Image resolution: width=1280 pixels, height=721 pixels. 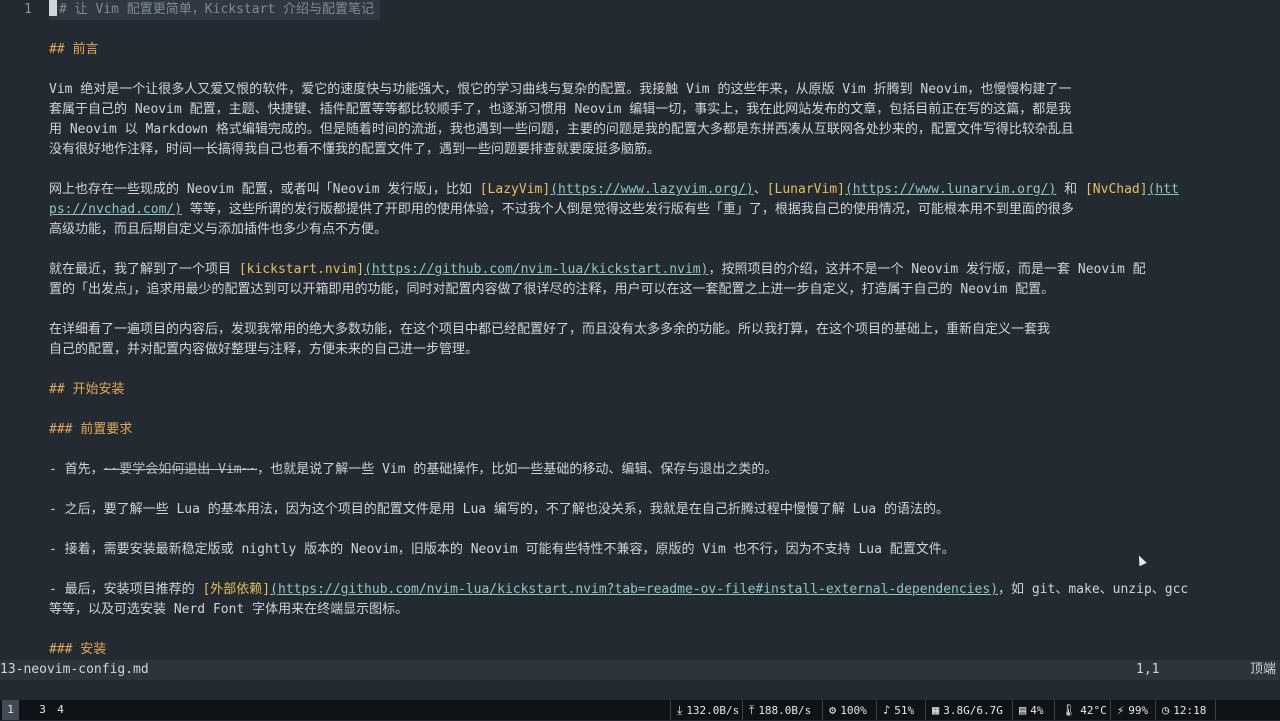 What do you see at coordinates (28, 9) in the screenshot?
I see `line-number: 1` at bounding box center [28, 9].